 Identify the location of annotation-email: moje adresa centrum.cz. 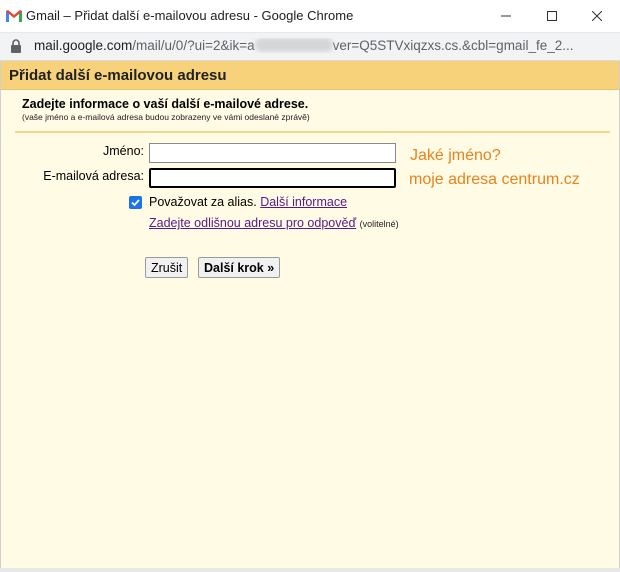
(494, 179).